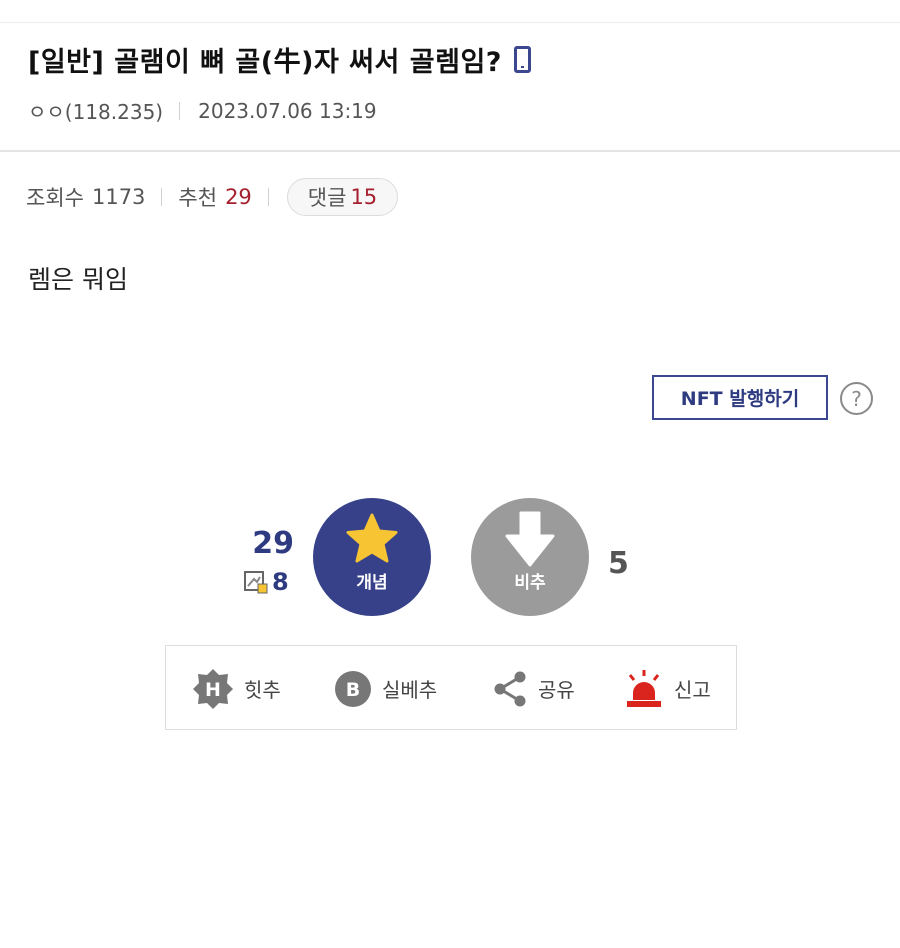 This screenshot has height=948, width=900. I want to click on views-label: 조회수, so click(55, 198).